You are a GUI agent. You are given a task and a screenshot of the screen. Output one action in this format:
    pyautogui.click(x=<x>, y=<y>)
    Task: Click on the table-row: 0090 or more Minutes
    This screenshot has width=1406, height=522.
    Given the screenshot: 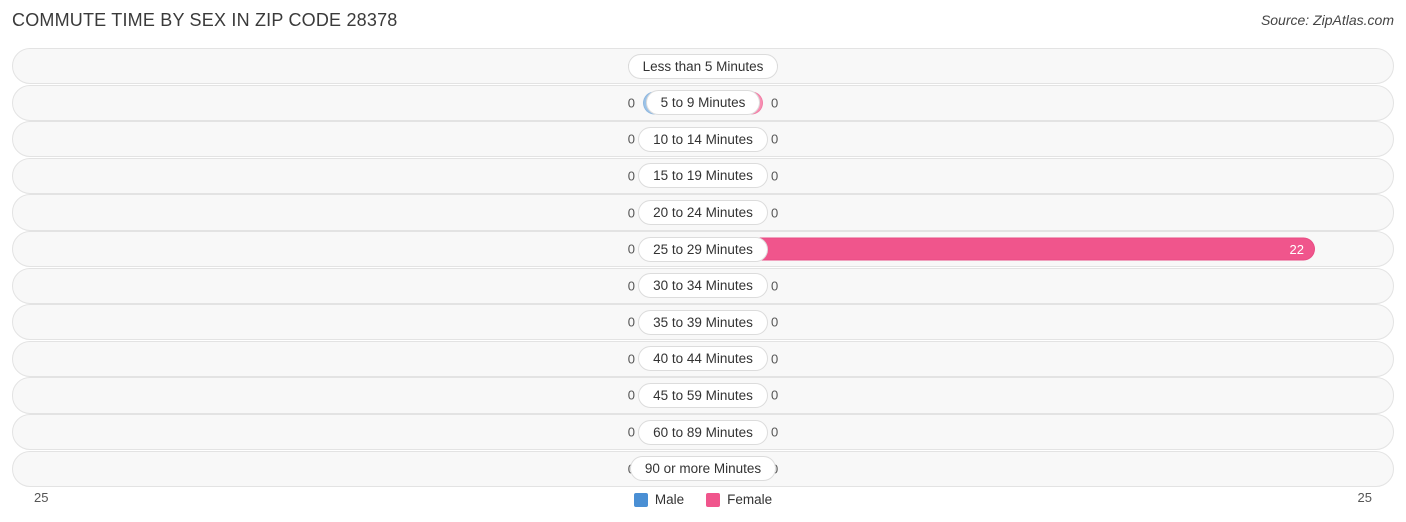 What is the action you would take?
    pyautogui.click(x=703, y=468)
    